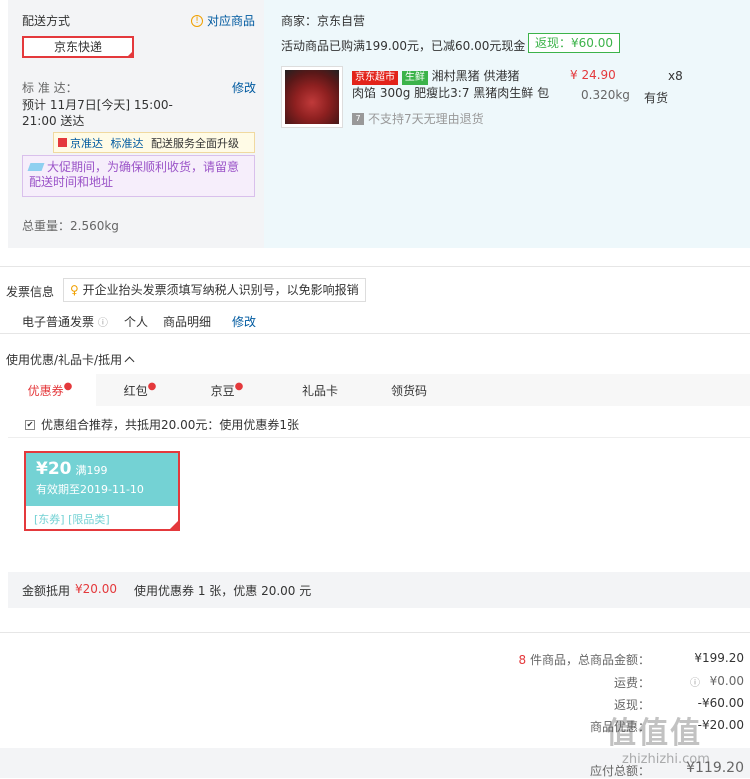 The height and width of the screenshot is (779, 750). What do you see at coordinates (74, 290) in the screenshot?
I see `lightbulb-icon: ♀` at bounding box center [74, 290].